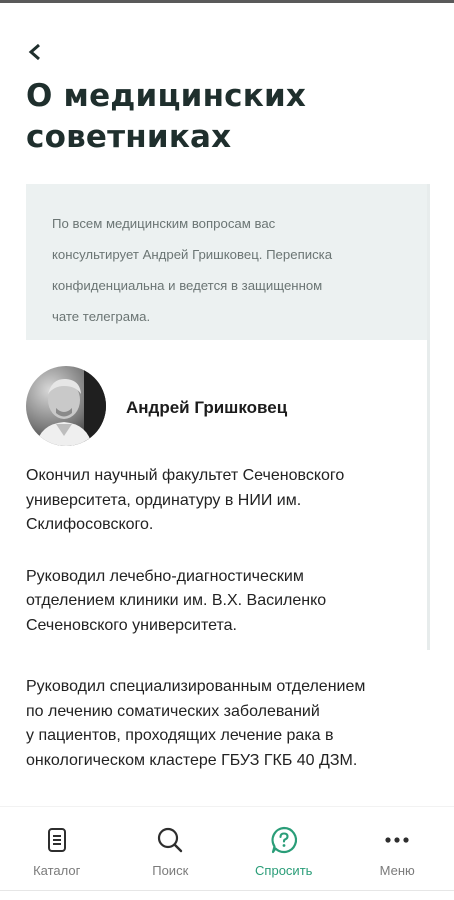  I want to click on avatar, so click(66, 406).